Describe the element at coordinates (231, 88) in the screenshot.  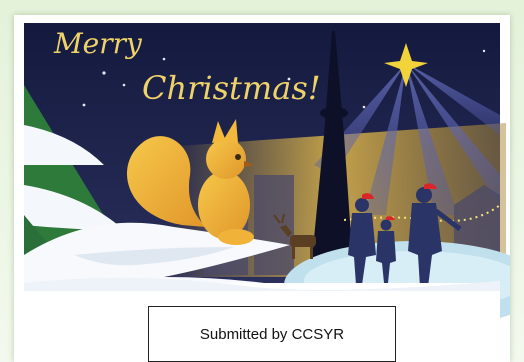
I see `greeting-line-2: Christmas!` at that location.